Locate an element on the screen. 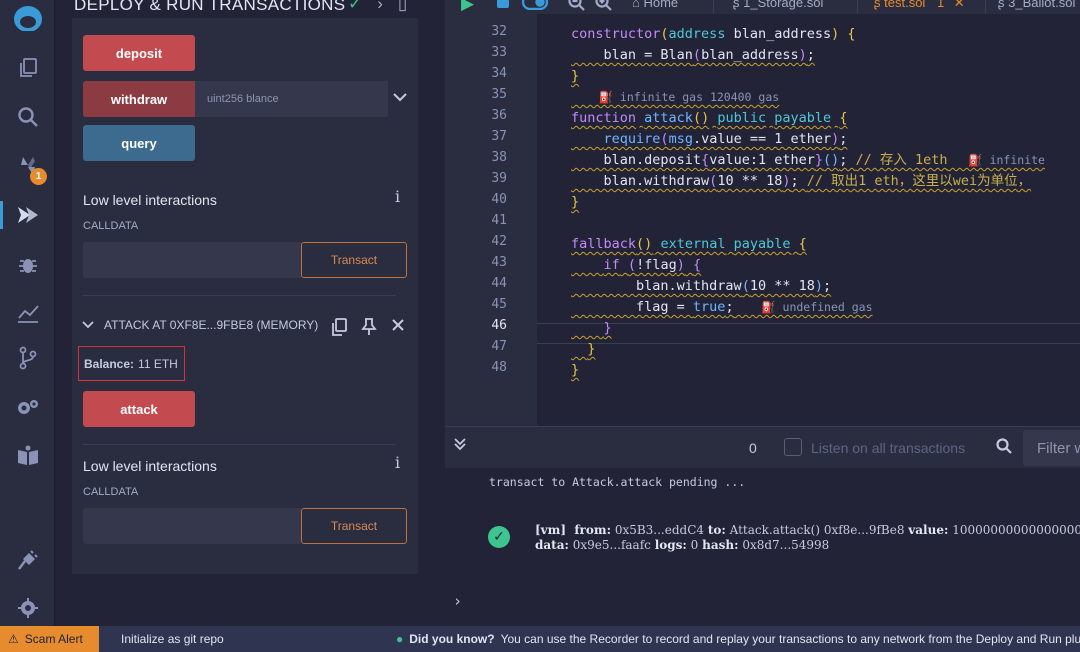 The width and height of the screenshot is (1080, 652). code-line: ⛽ infinite gas 120400 gas is located at coordinates (675, 97).